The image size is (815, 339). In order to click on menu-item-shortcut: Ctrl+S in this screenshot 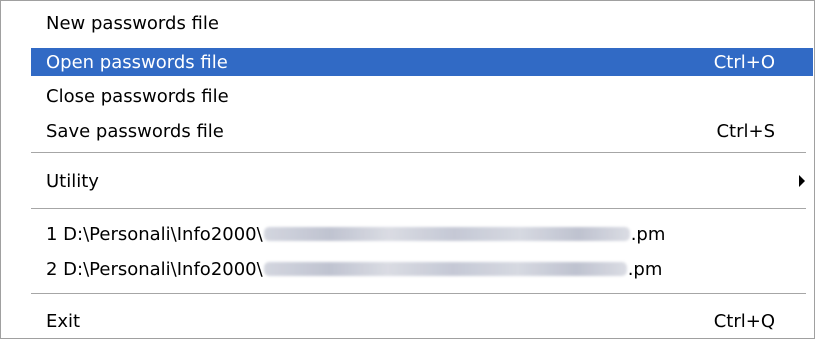, I will do `click(745, 131)`.